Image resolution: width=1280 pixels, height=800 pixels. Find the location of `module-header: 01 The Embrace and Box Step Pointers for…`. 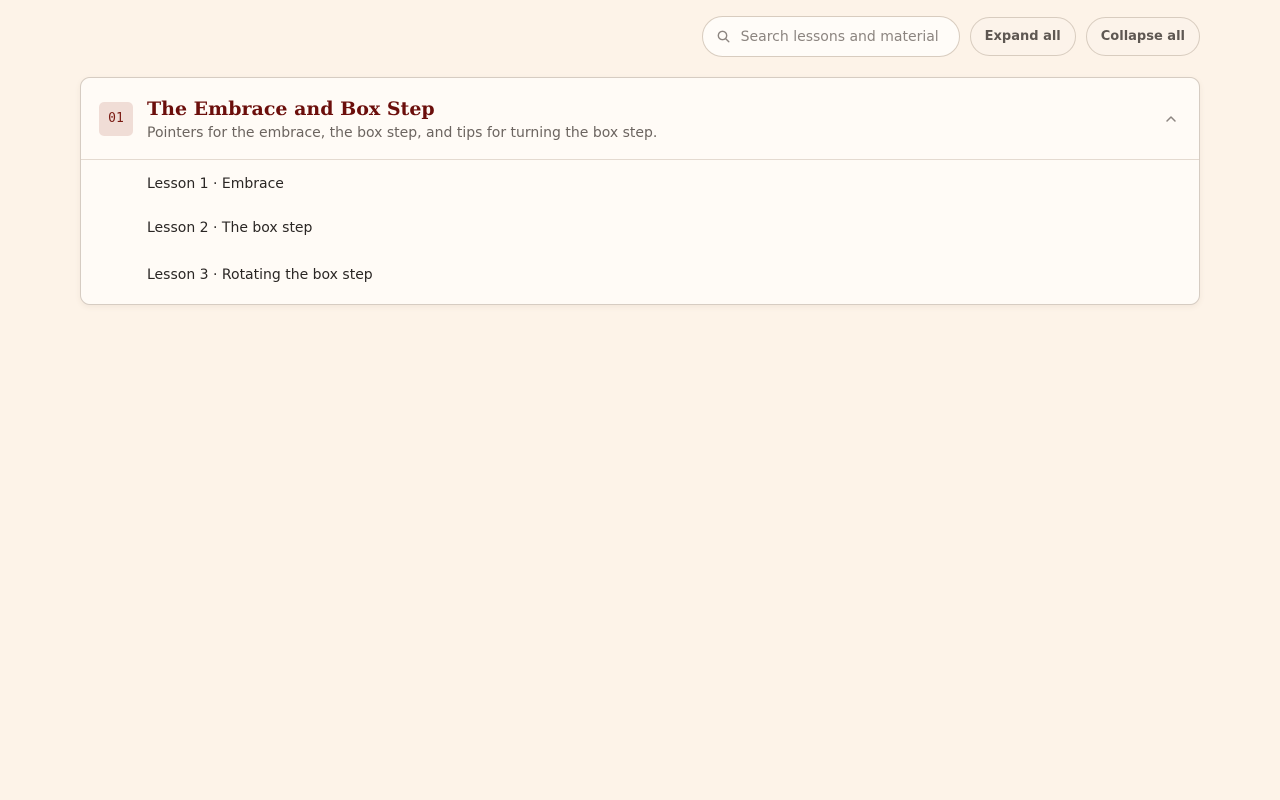

module-header: 01 The Embrace and Box Step Pointers for… is located at coordinates (640, 119).